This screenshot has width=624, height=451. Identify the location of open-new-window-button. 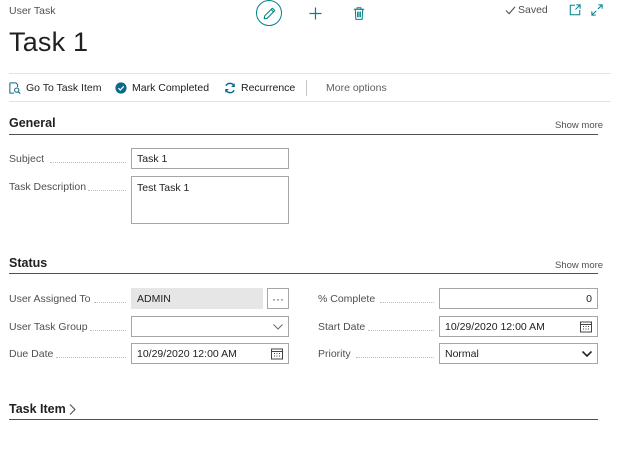
(575, 12).